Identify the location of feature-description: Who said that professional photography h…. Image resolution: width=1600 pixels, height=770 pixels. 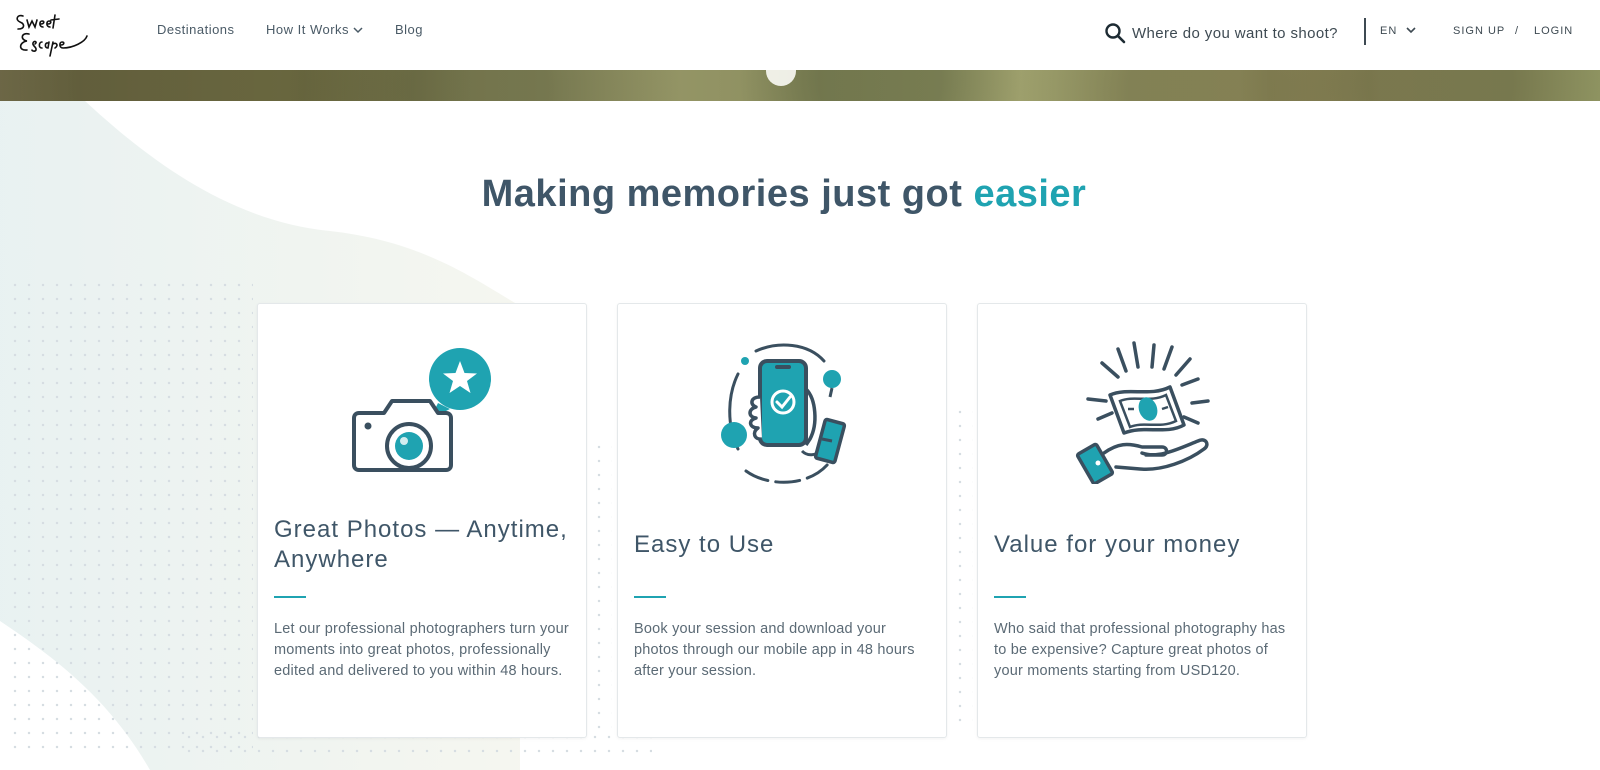
(1140, 650).